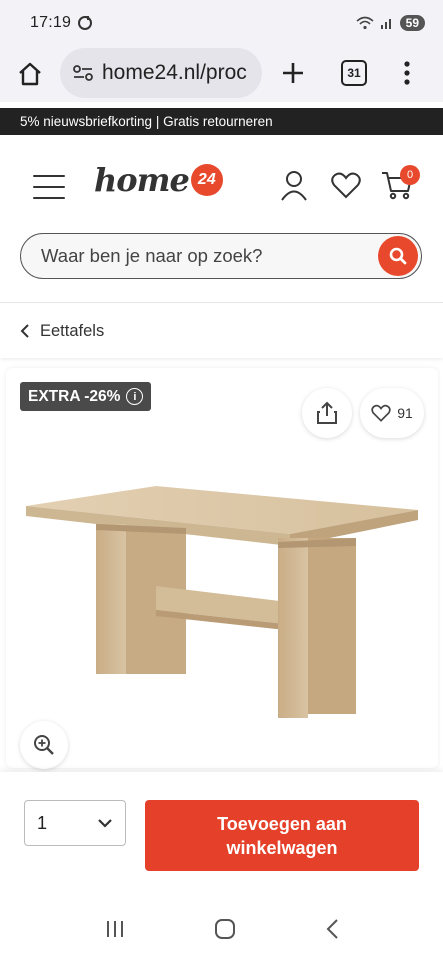 The height and width of the screenshot is (960, 443). Describe the element at coordinates (221, 331) in the screenshot. I see `breadcrumb: Eettafels` at that location.